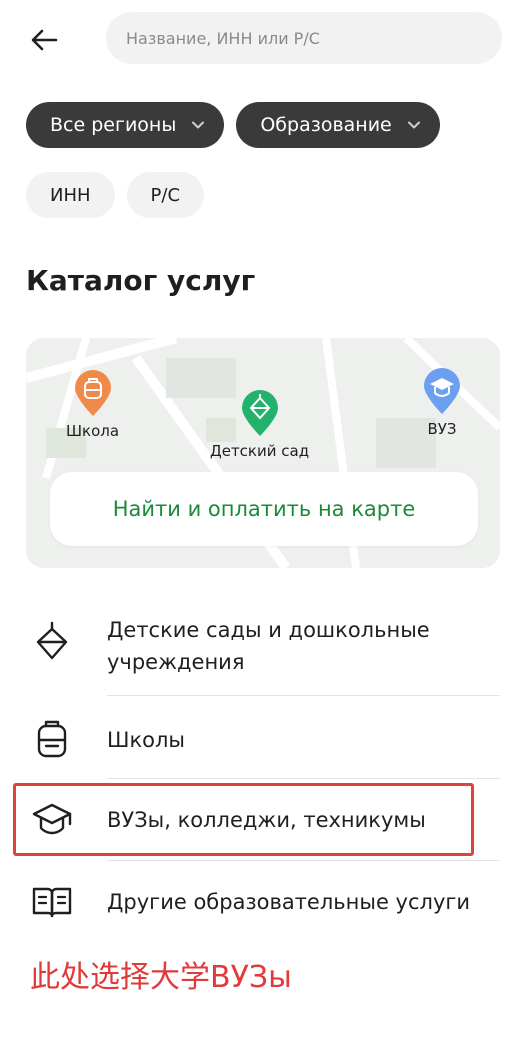 The image size is (522, 1047). I want to click on annotation-text: 此处选择大学ВУЗы, so click(161, 977).